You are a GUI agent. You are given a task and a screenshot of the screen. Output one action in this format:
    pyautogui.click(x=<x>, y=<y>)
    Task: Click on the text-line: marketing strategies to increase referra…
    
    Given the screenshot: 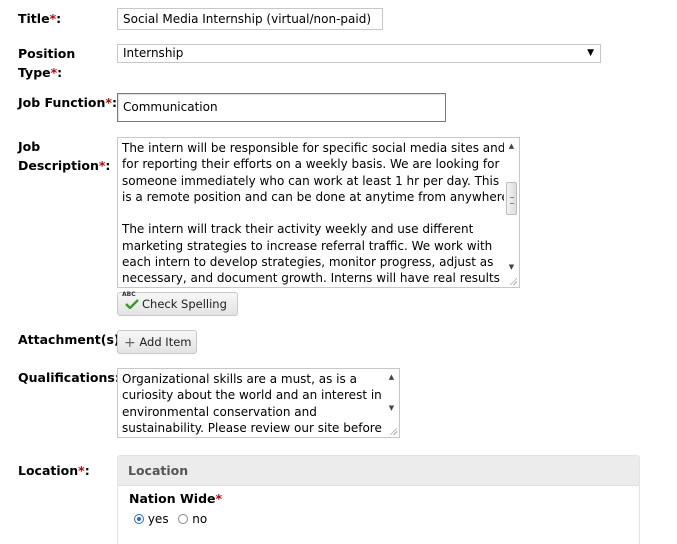 What is the action you would take?
    pyautogui.click(x=307, y=245)
    